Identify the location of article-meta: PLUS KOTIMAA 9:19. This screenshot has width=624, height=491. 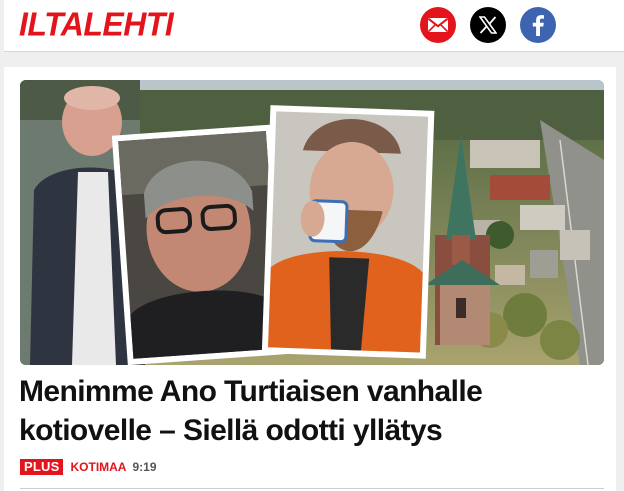
(88, 467).